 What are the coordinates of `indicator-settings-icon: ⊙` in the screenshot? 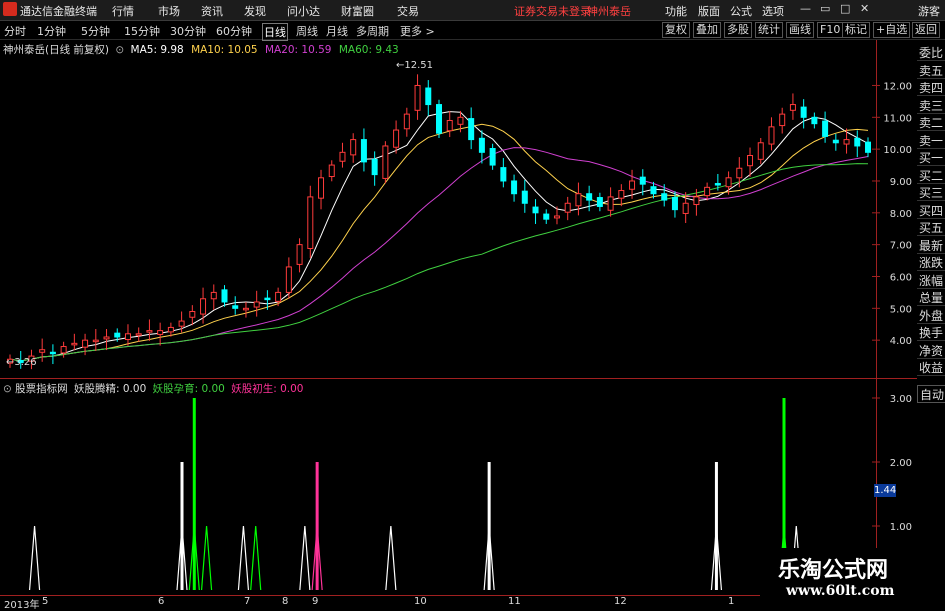 It's located at (7, 389).